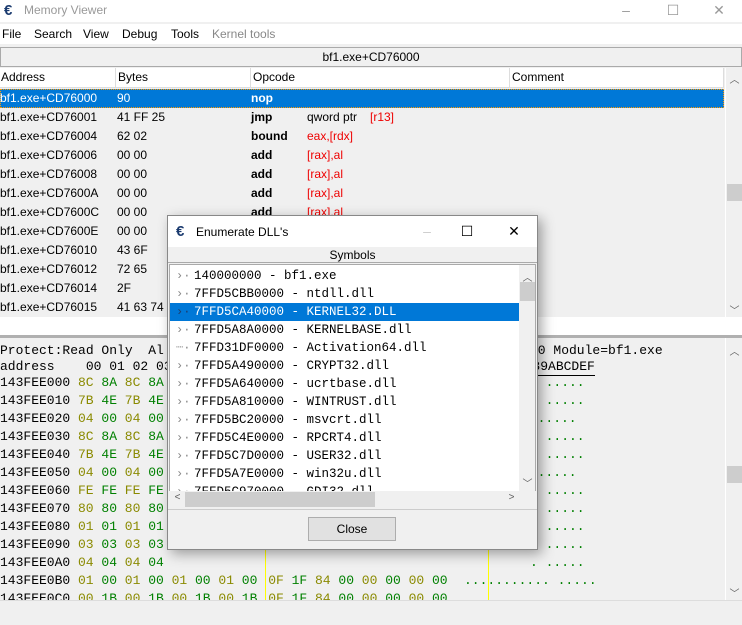 The height and width of the screenshot is (625, 742). What do you see at coordinates (626, 11) in the screenshot?
I see `minimize-button: –` at bounding box center [626, 11].